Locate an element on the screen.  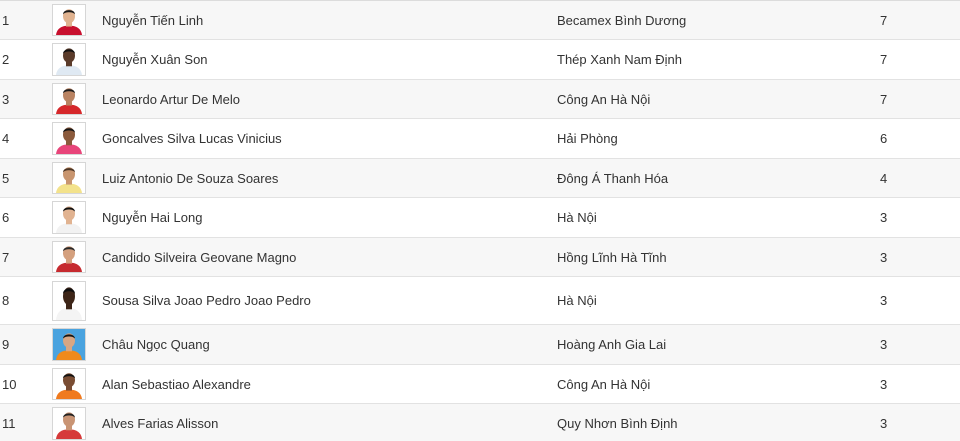
player-name: Alan Sebastiao Alexandre is located at coordinates (176, 384).